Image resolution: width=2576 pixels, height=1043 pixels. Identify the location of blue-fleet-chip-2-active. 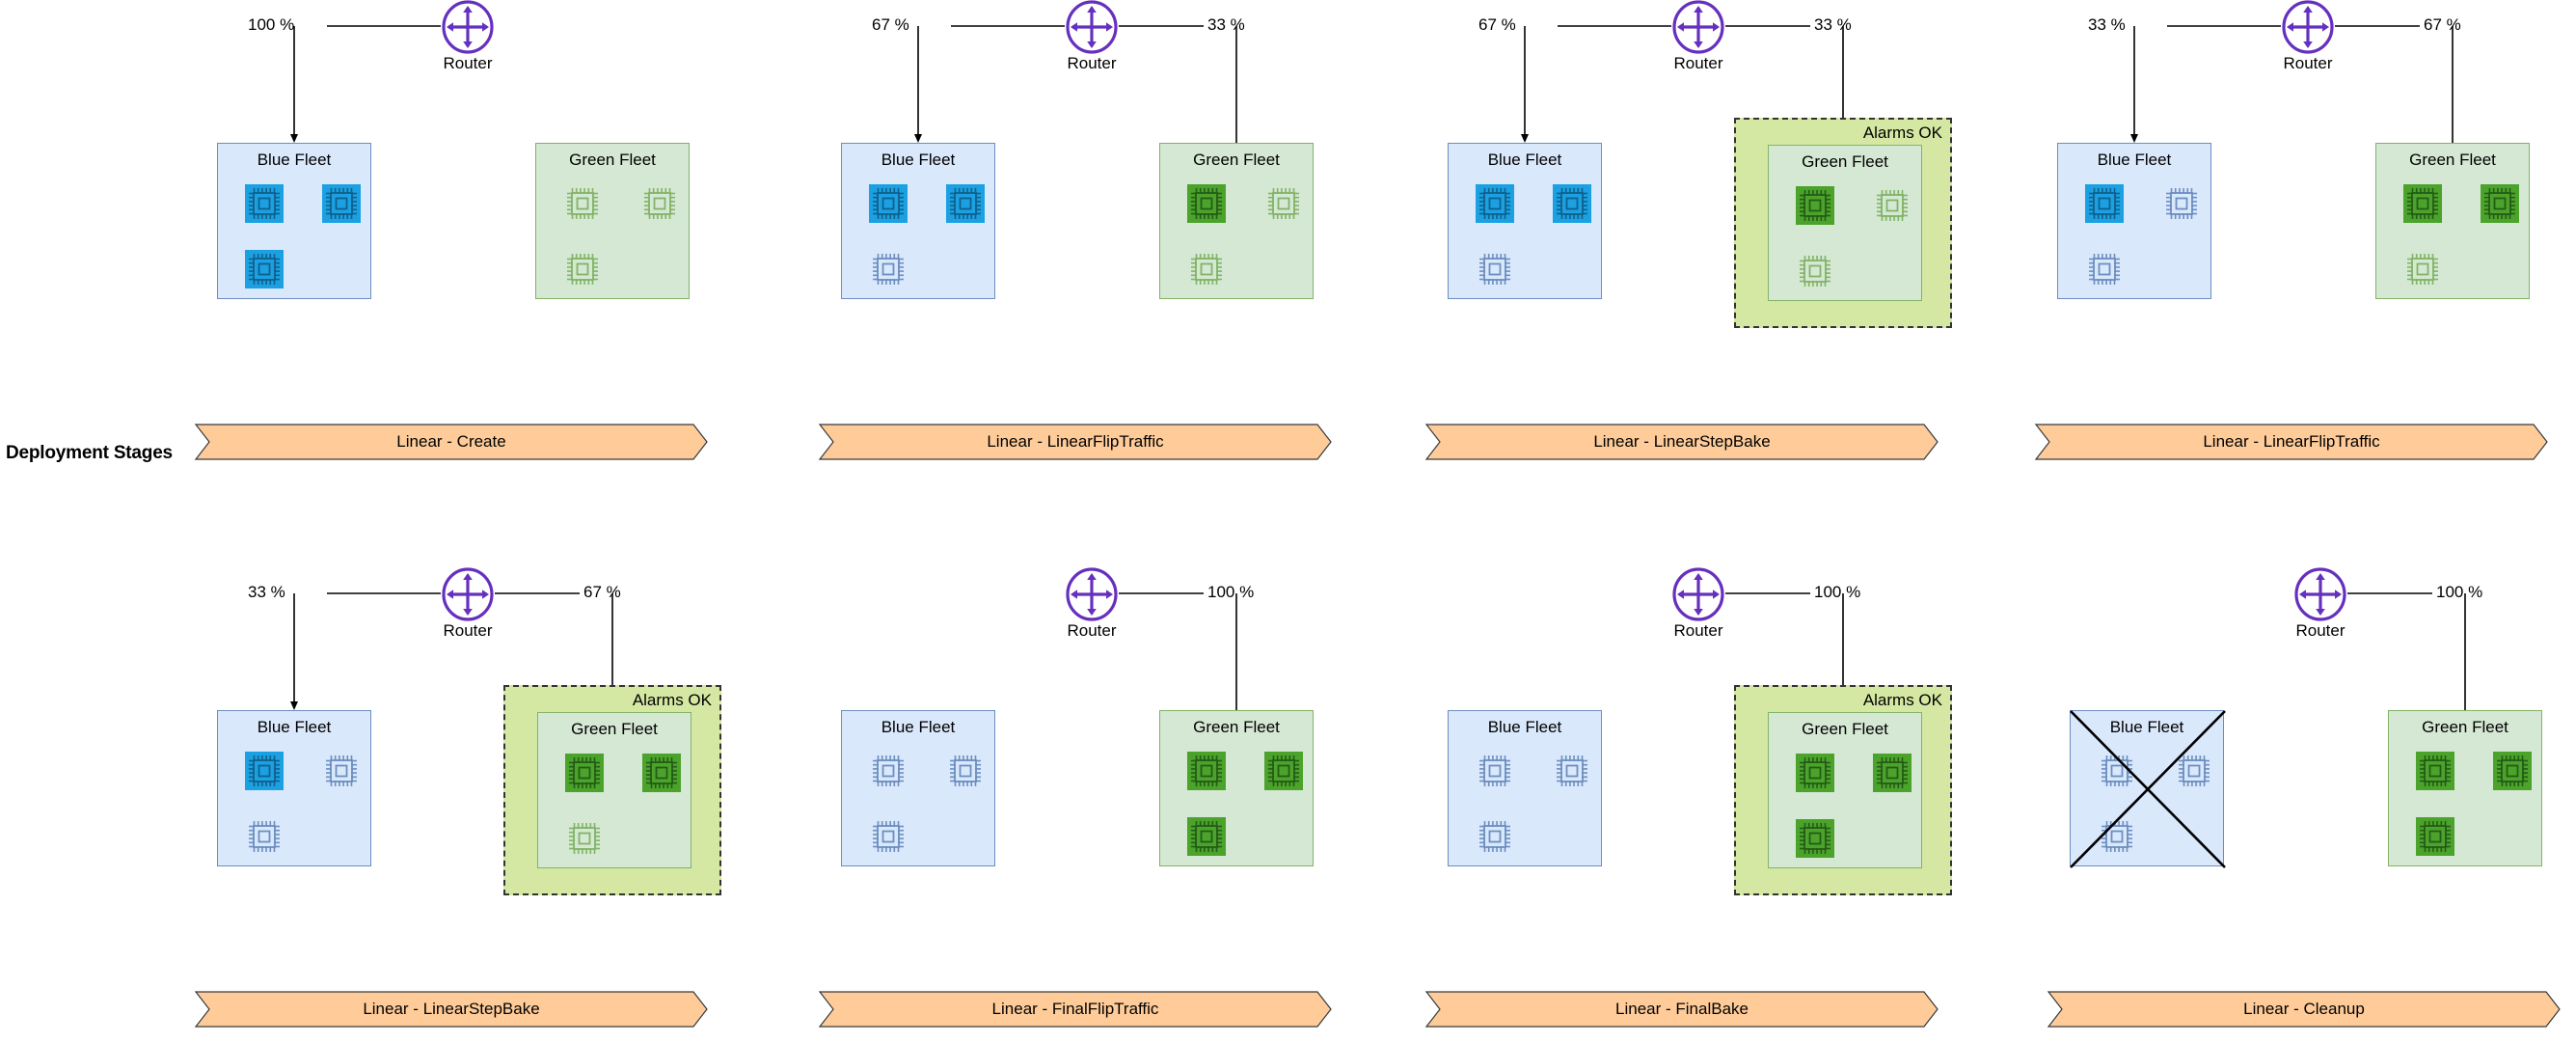
(1572, 204).